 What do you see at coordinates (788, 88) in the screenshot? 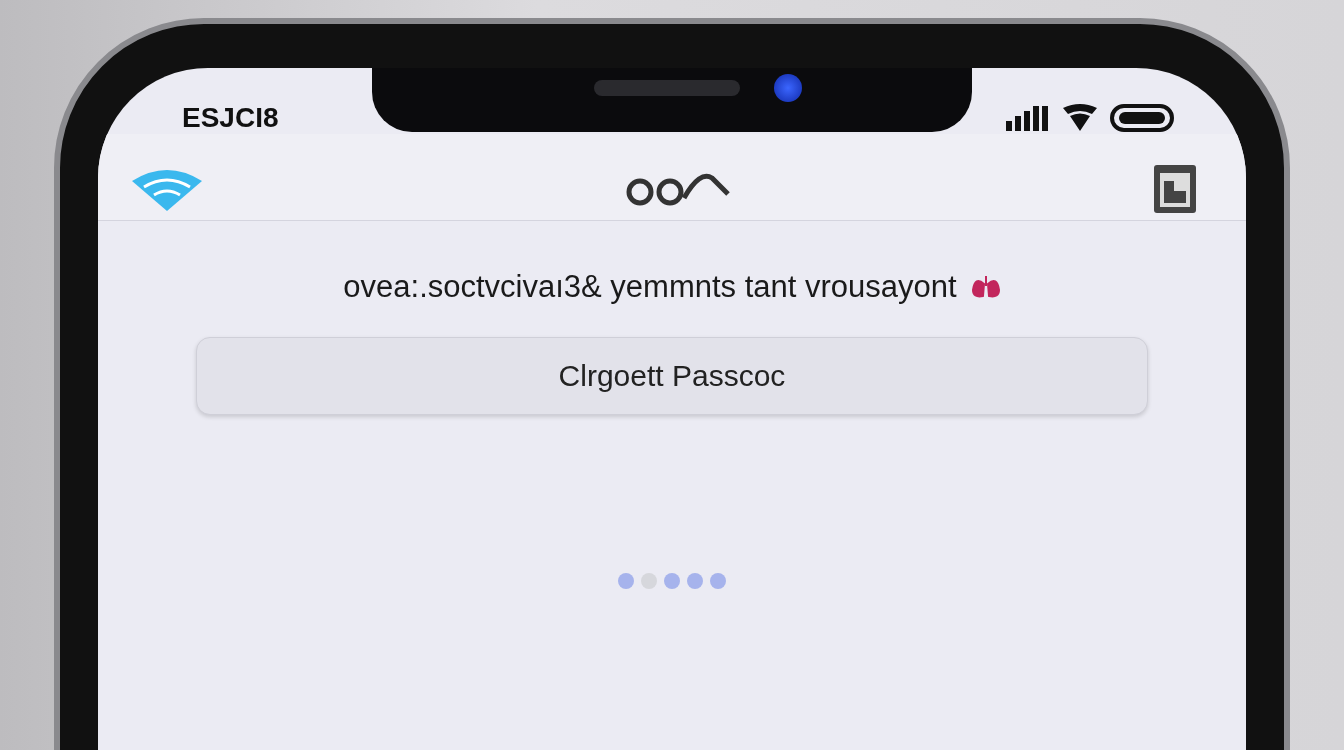
I see `camera-icon` at bounding box center [788, 88].